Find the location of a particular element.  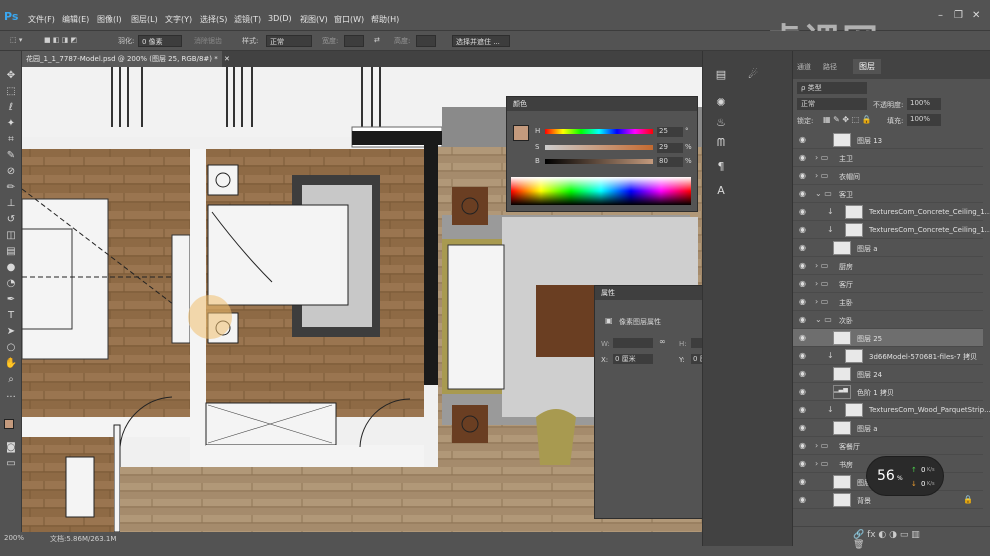

selection-mode-icons: ■ ◧ ◨ ◩ is located at coordinates (60, 40).